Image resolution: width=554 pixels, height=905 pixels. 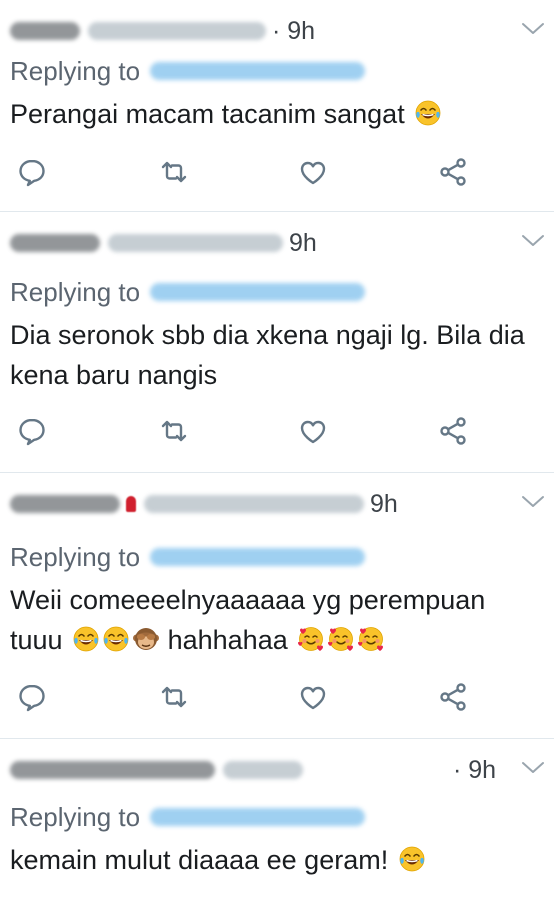 I want to click on rose-emoji, so click(x=131, y=504).